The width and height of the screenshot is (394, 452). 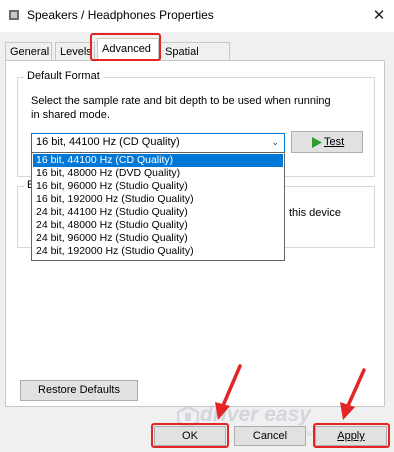 What do you see at coordinates (270, 436) in the screenshot?
I see `cancel-button: Cancel` at bounding box center [270, 436].